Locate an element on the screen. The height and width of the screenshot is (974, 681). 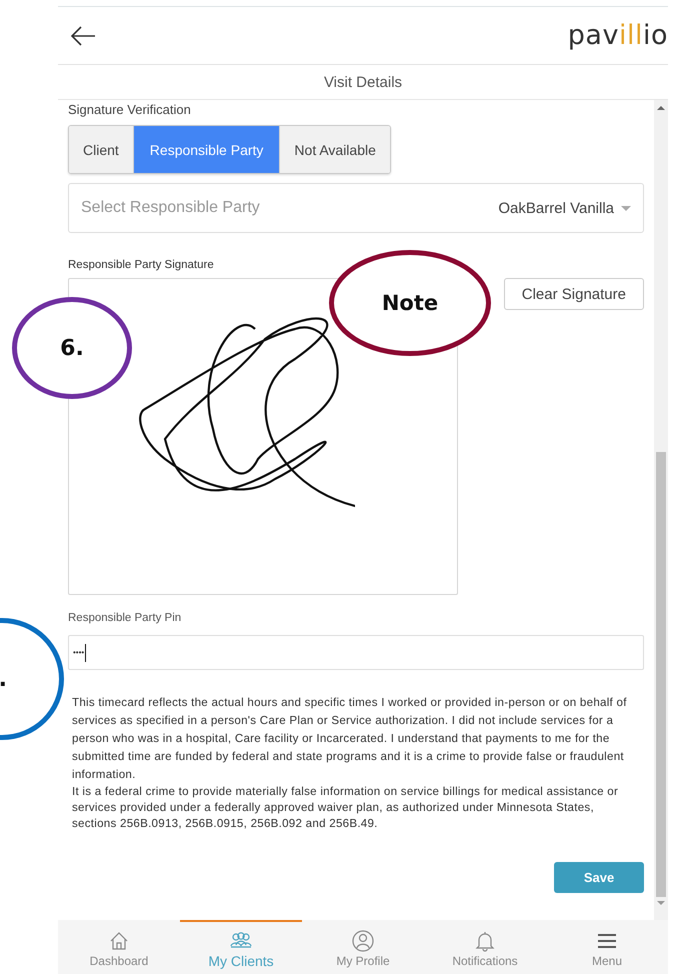
save-button: Save is located at coordinates (599, 877).